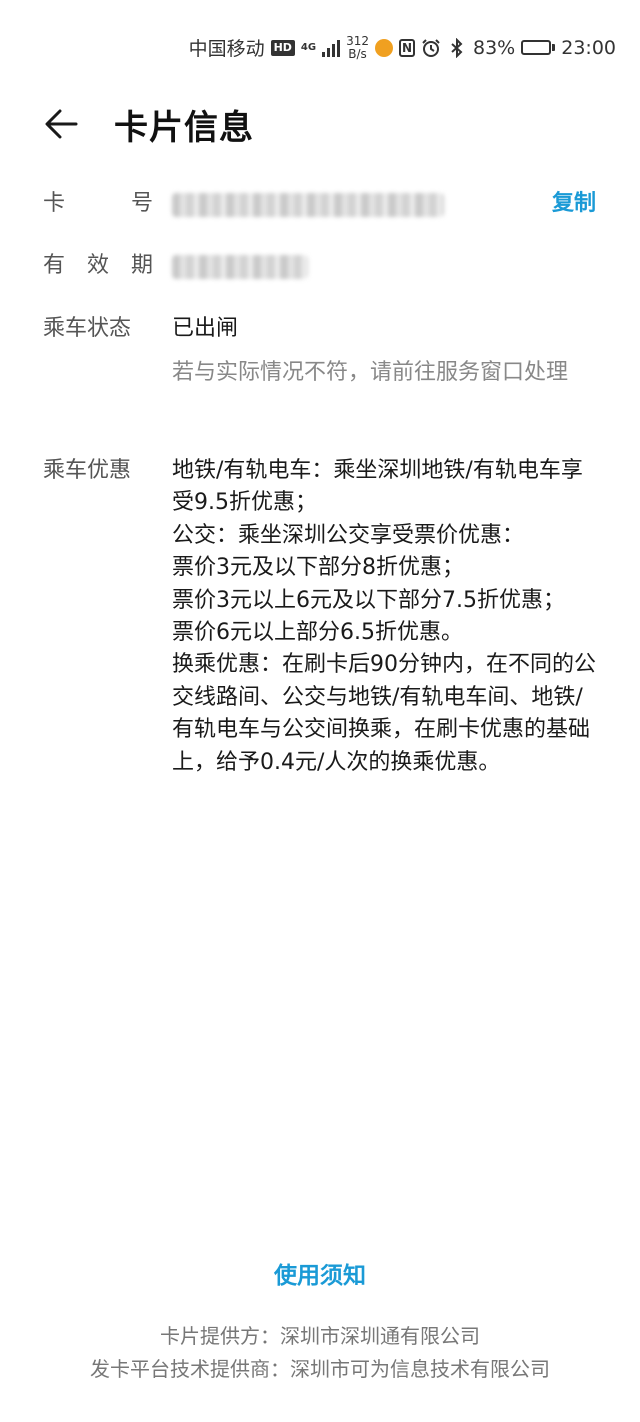 The height and width of the screenshot is (1422, 640). I want to click on masked-validity-date, so click(240, 267).